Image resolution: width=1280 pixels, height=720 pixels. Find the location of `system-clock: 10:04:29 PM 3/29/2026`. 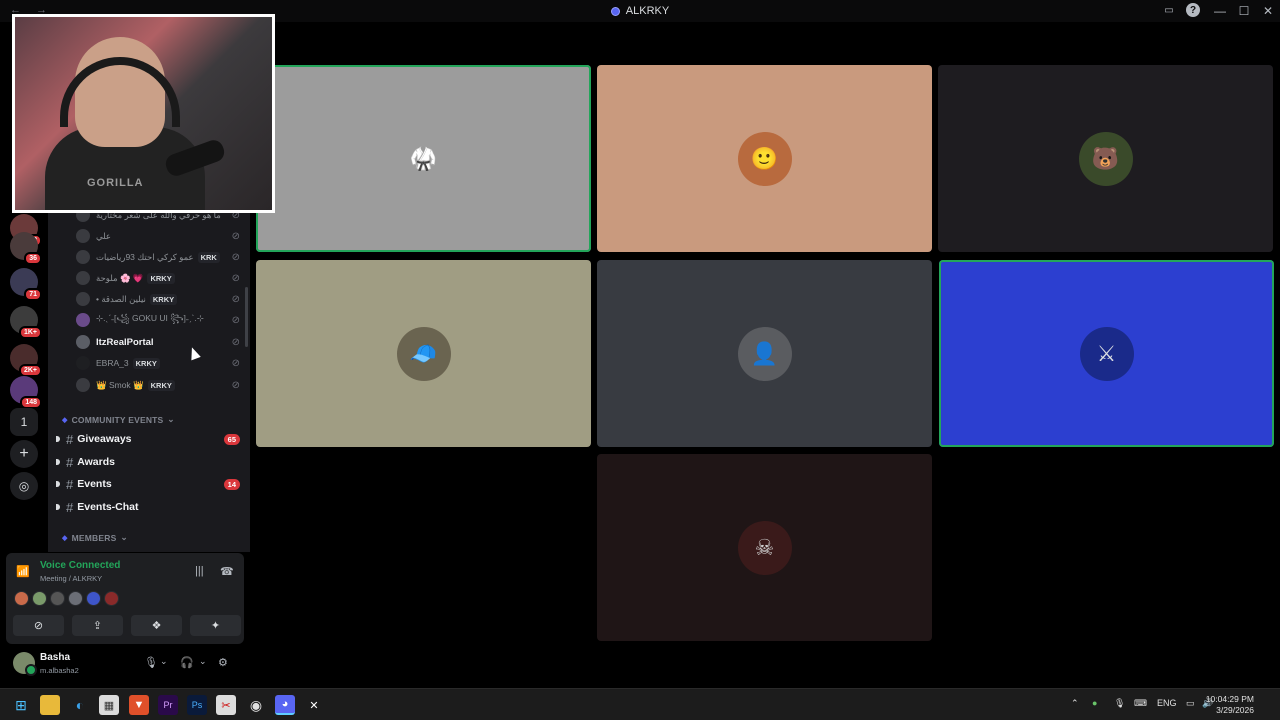

system-clock: 10:04:29 PM 3/29/2026 is located at coordinates (1230, 705).